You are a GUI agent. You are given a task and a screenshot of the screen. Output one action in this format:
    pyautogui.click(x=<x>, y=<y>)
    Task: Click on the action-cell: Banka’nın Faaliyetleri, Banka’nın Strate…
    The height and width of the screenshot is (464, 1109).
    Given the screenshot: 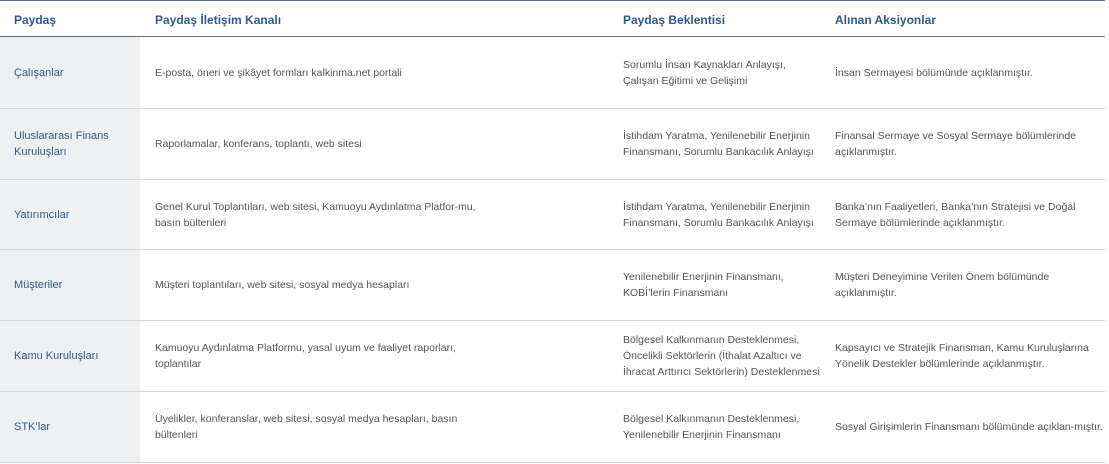 What is the action you would take?
    pyautogui.click(x=955, y=214)
    